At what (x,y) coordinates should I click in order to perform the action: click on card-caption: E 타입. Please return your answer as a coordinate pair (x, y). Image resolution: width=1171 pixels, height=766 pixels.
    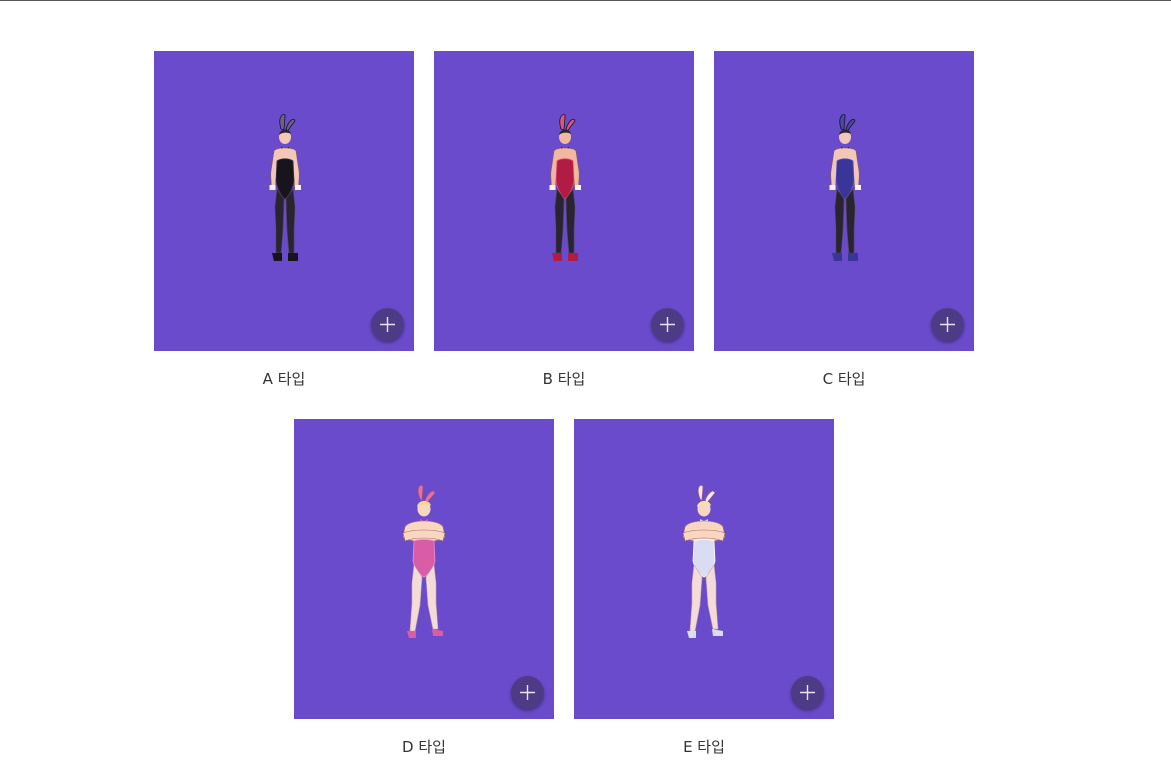
    Looking at the image, I should click on (704, 747).